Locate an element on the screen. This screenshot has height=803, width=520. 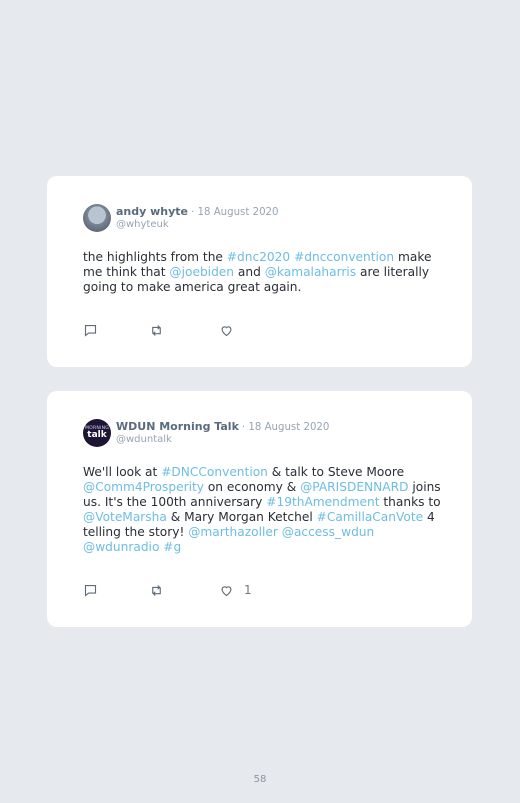
tweet-text: & Mary Morgan Ketchel is located at coordinates (241, 517).